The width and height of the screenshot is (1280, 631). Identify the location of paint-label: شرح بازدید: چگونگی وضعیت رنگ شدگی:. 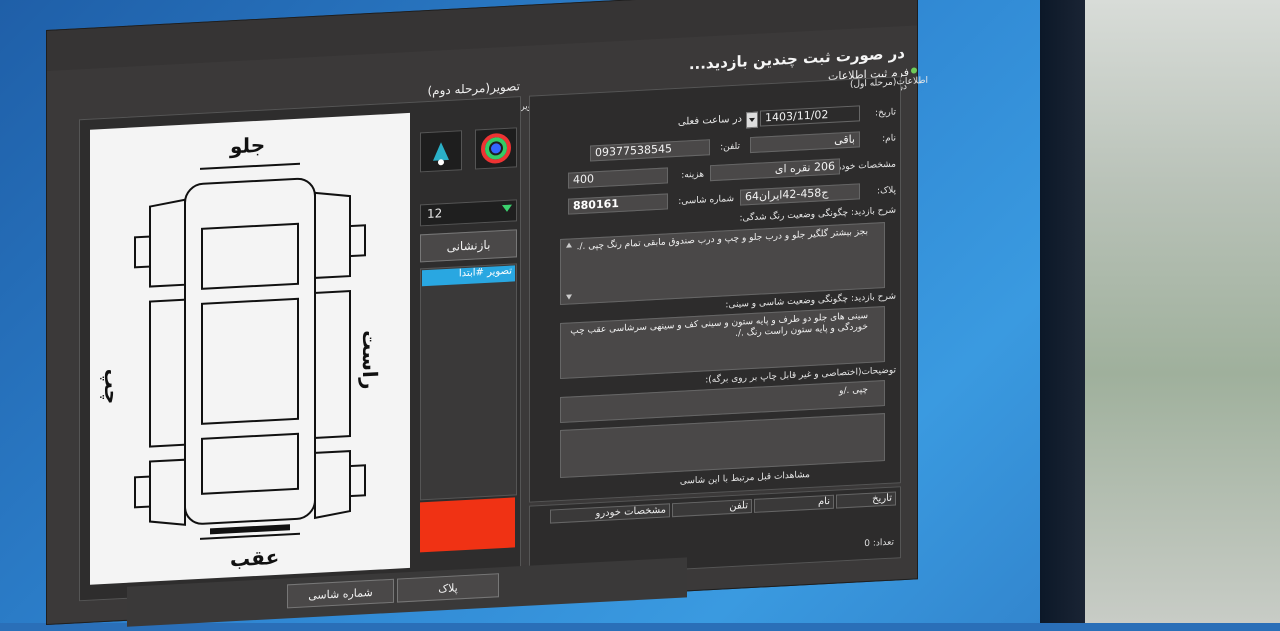
(817, 214).